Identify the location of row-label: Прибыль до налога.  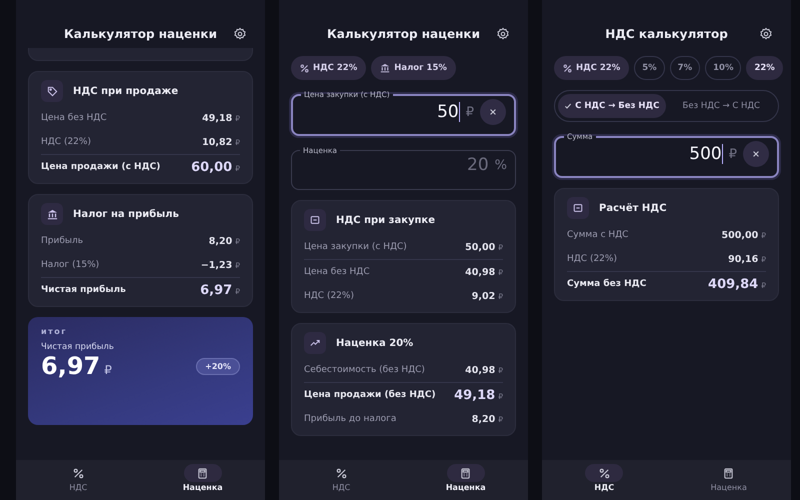
(350, 419).